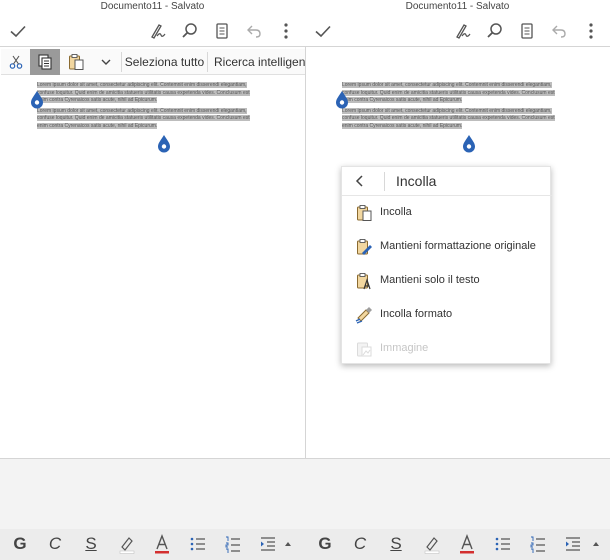 The image size is (610, 560). Describe the element at coordinates (447, 349) in the screenshot. I see `menu-item-paste-picture: Immagine` at that location.